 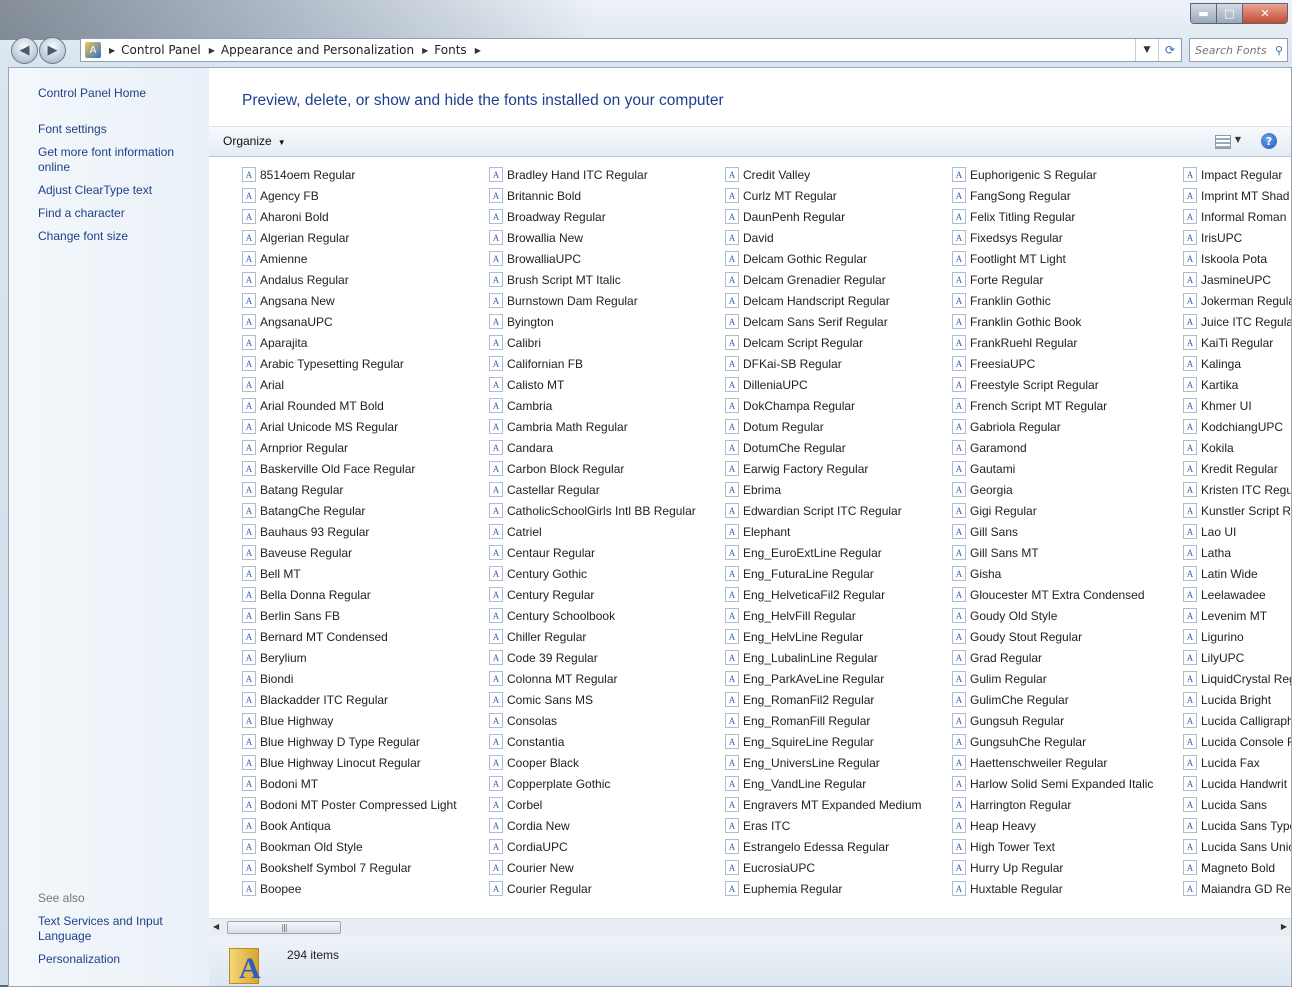 What do you see at coordinates (118, 213) in the screenshot?
I see `find-character-link: Find a character` at bounding box center [118, 213].